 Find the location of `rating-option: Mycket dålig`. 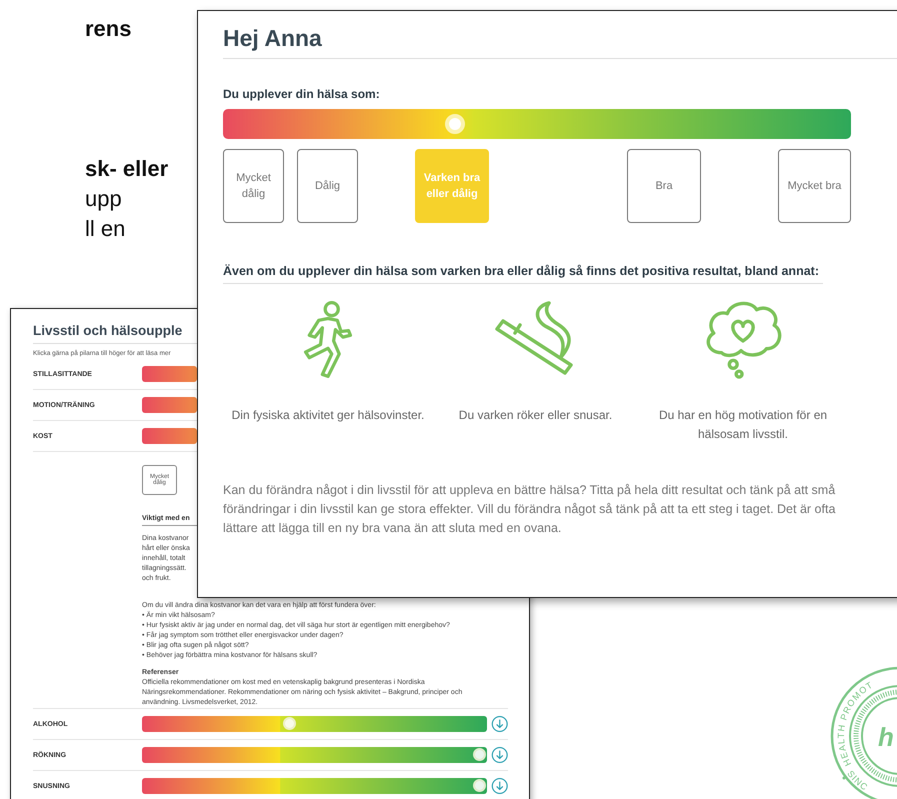

rating-option: Mycket dålig is located at coordinates (253, 186).